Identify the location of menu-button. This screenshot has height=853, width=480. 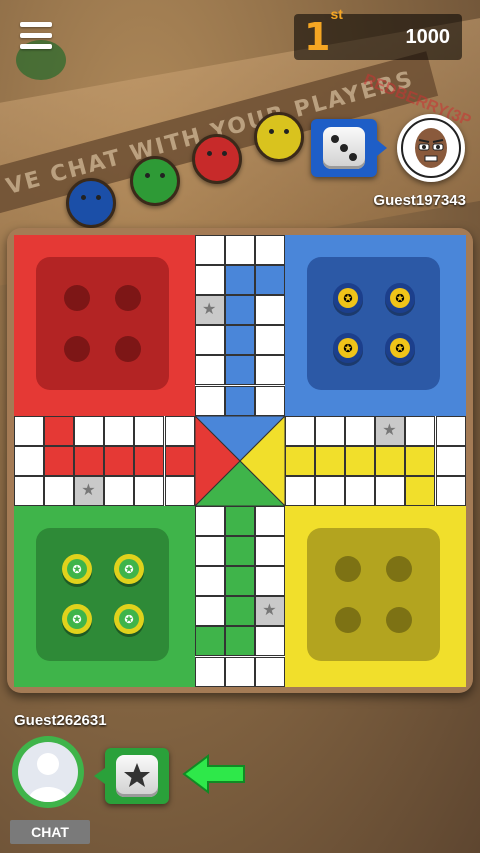
(36, 36).